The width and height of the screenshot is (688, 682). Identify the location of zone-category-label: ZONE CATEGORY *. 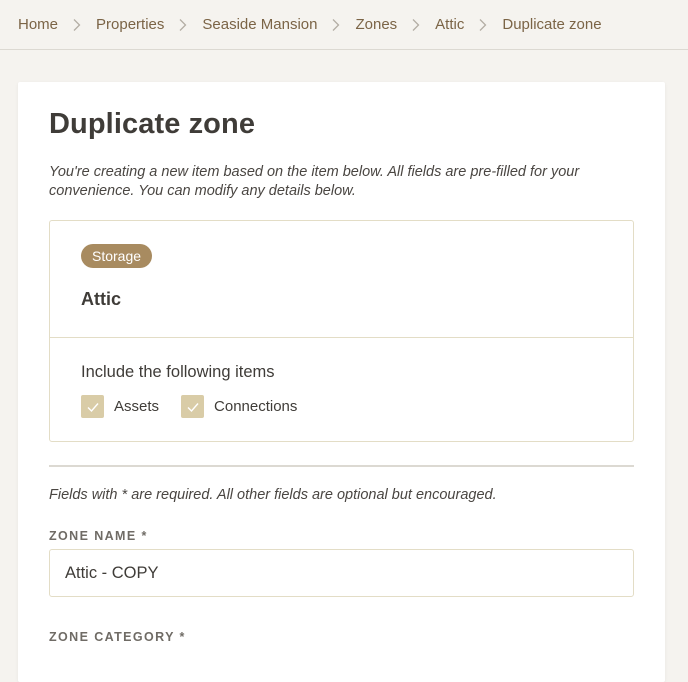
(117, 637).